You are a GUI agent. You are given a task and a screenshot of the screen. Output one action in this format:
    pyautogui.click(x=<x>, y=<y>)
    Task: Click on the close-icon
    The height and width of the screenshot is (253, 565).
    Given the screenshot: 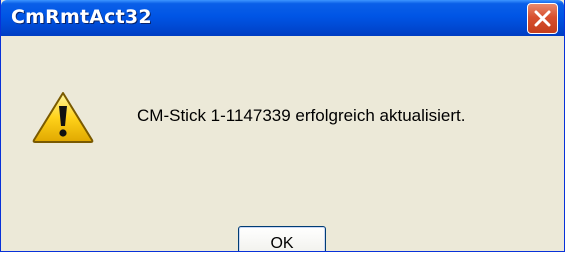 What is the action you would take?
    pyautogui.click(x=542, y=18)
    